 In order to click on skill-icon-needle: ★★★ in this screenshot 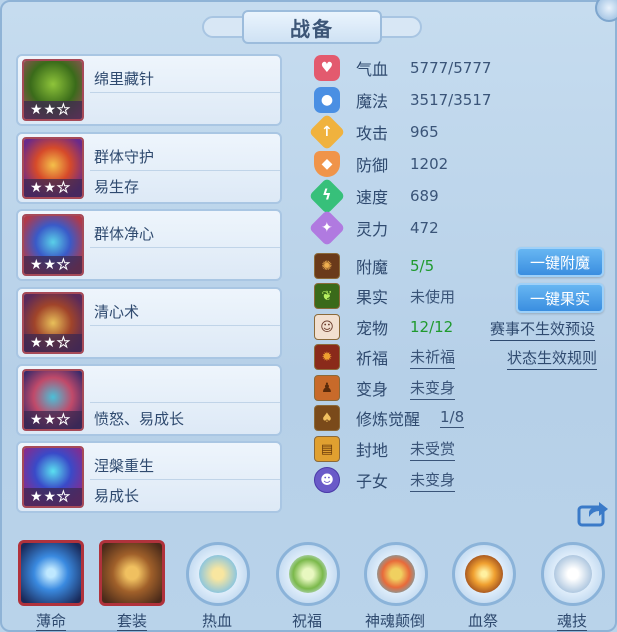, I will do `click(53, 90)`.